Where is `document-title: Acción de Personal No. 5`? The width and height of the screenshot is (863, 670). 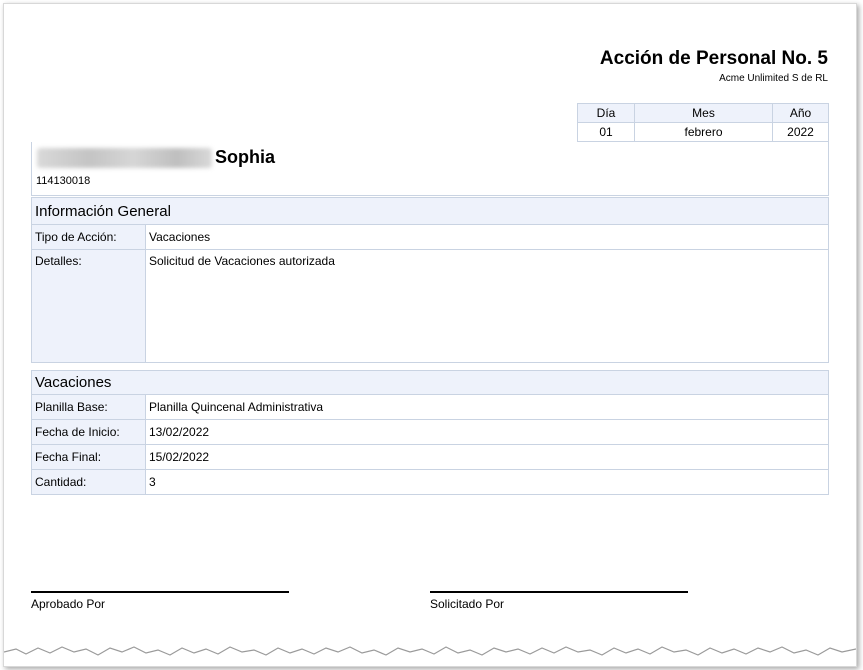
document-title: Acción de Personal No. 5 is located at coordinates (713, 58).